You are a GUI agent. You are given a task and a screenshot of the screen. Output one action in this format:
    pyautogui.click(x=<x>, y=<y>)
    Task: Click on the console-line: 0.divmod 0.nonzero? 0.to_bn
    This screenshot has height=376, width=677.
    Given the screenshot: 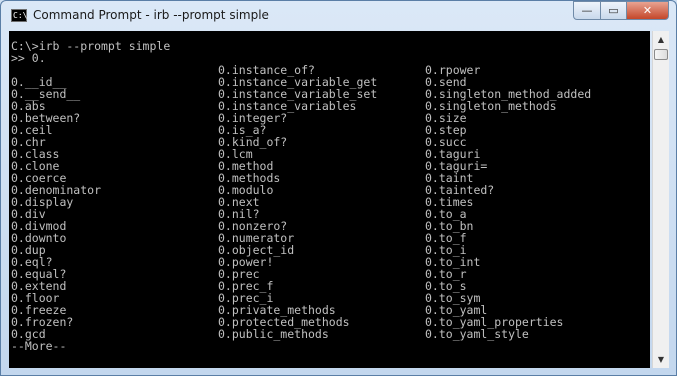 What is the action you would take?
    pyautogui.click(x=301, y=226)
    